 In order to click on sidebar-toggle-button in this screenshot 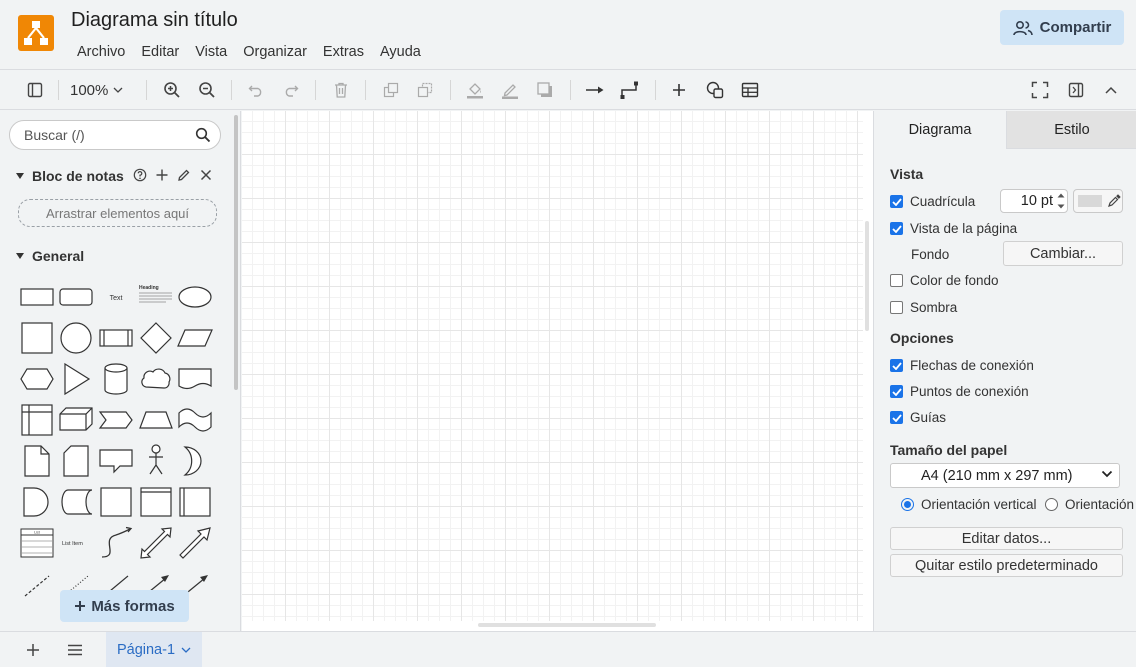, I will do `click(35, 90)`.